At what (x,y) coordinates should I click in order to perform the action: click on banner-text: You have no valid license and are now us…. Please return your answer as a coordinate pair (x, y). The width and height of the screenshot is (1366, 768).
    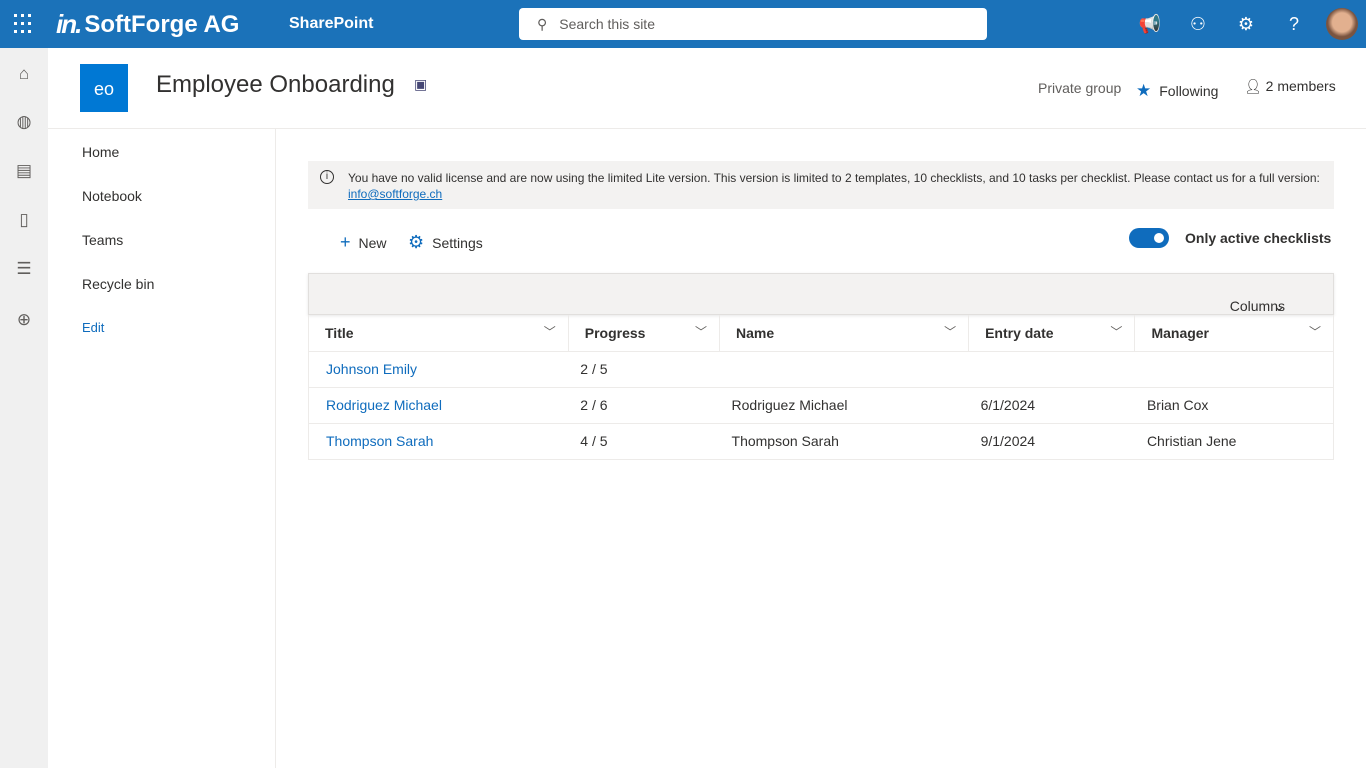
    Looking at the image, I should click on (834, 178).